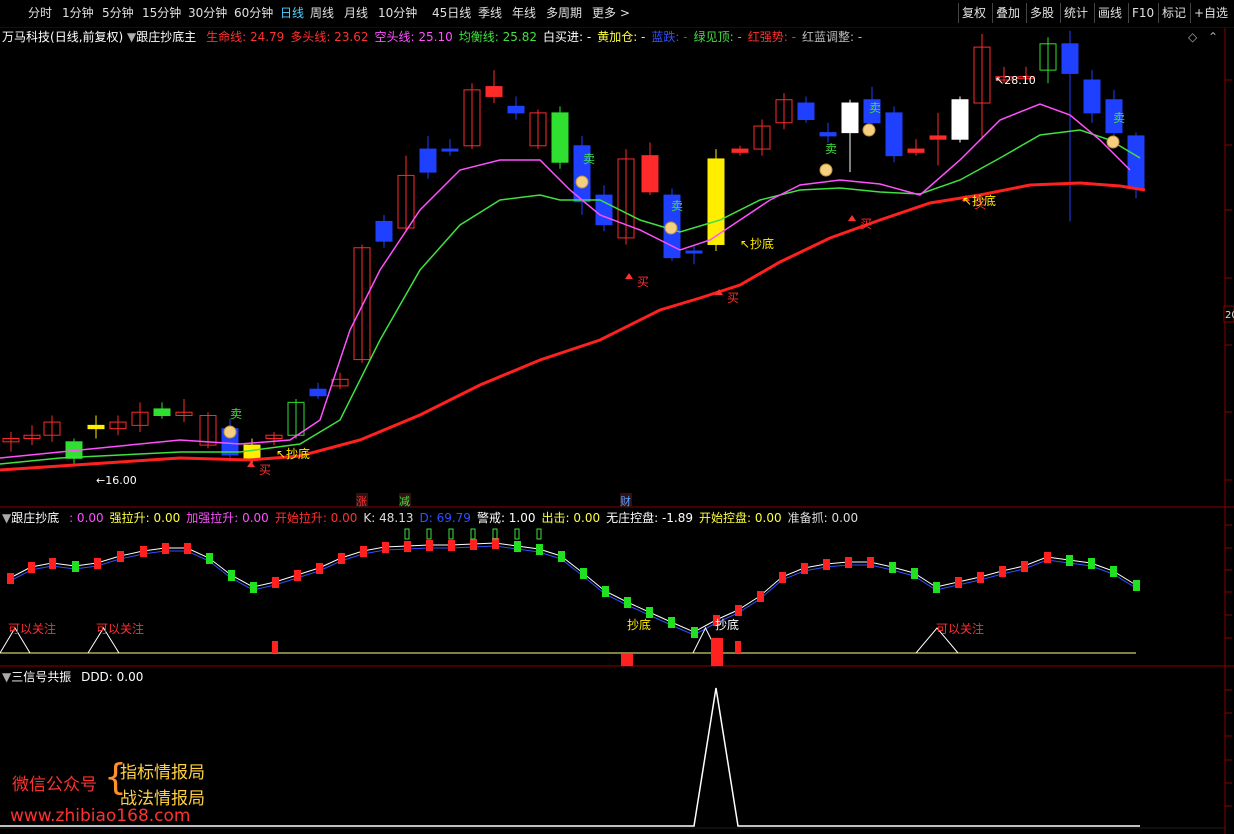  What do you see at coordinates (497, 37) in the screenshot?
I see `main-field-3: 均衡线: 25.82` at bounding box center [497, 37].